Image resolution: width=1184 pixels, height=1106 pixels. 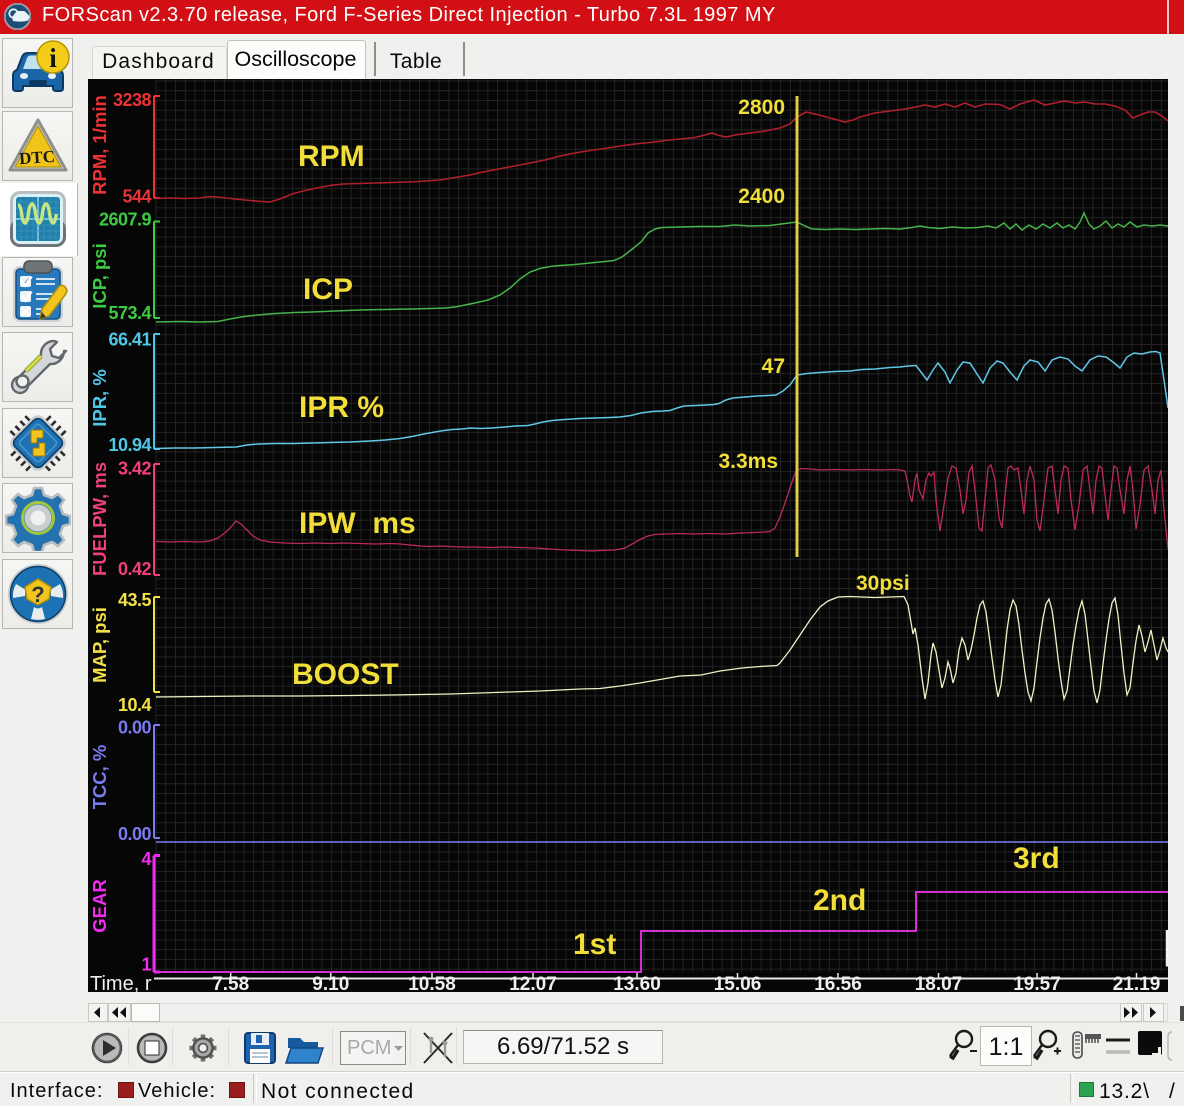 What do you see at coordinates (883, 583) in the screenshot?
I see `svg-text: 30psi` at bounding box center [883, 583].